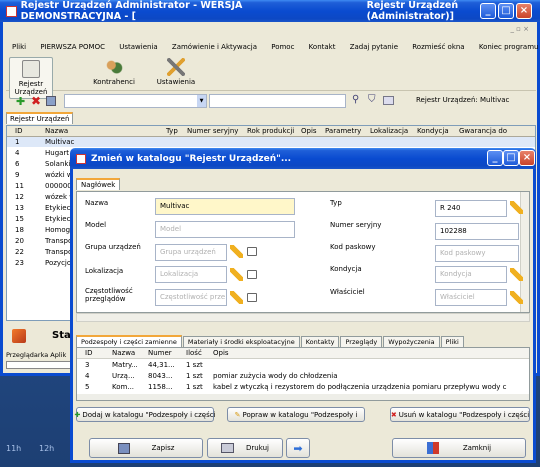  I want to click on col-header: Typ, so click(172, 131).